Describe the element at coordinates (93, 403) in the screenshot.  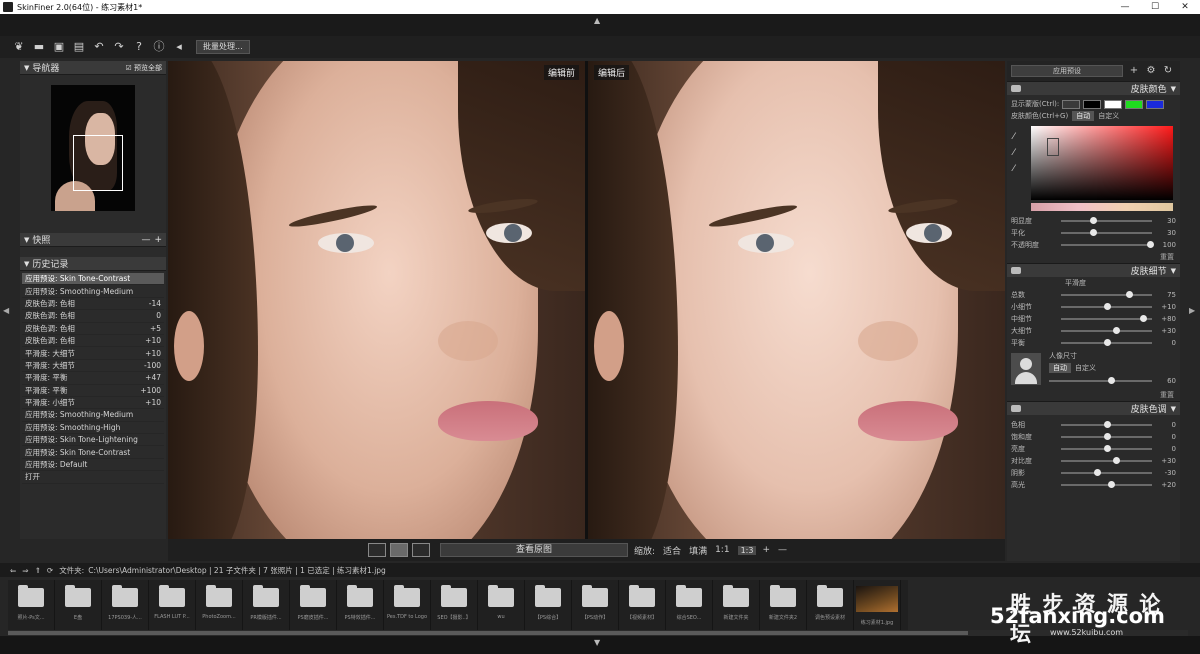
I see `history-item: 平滑度: 小细节 +10` at that location.